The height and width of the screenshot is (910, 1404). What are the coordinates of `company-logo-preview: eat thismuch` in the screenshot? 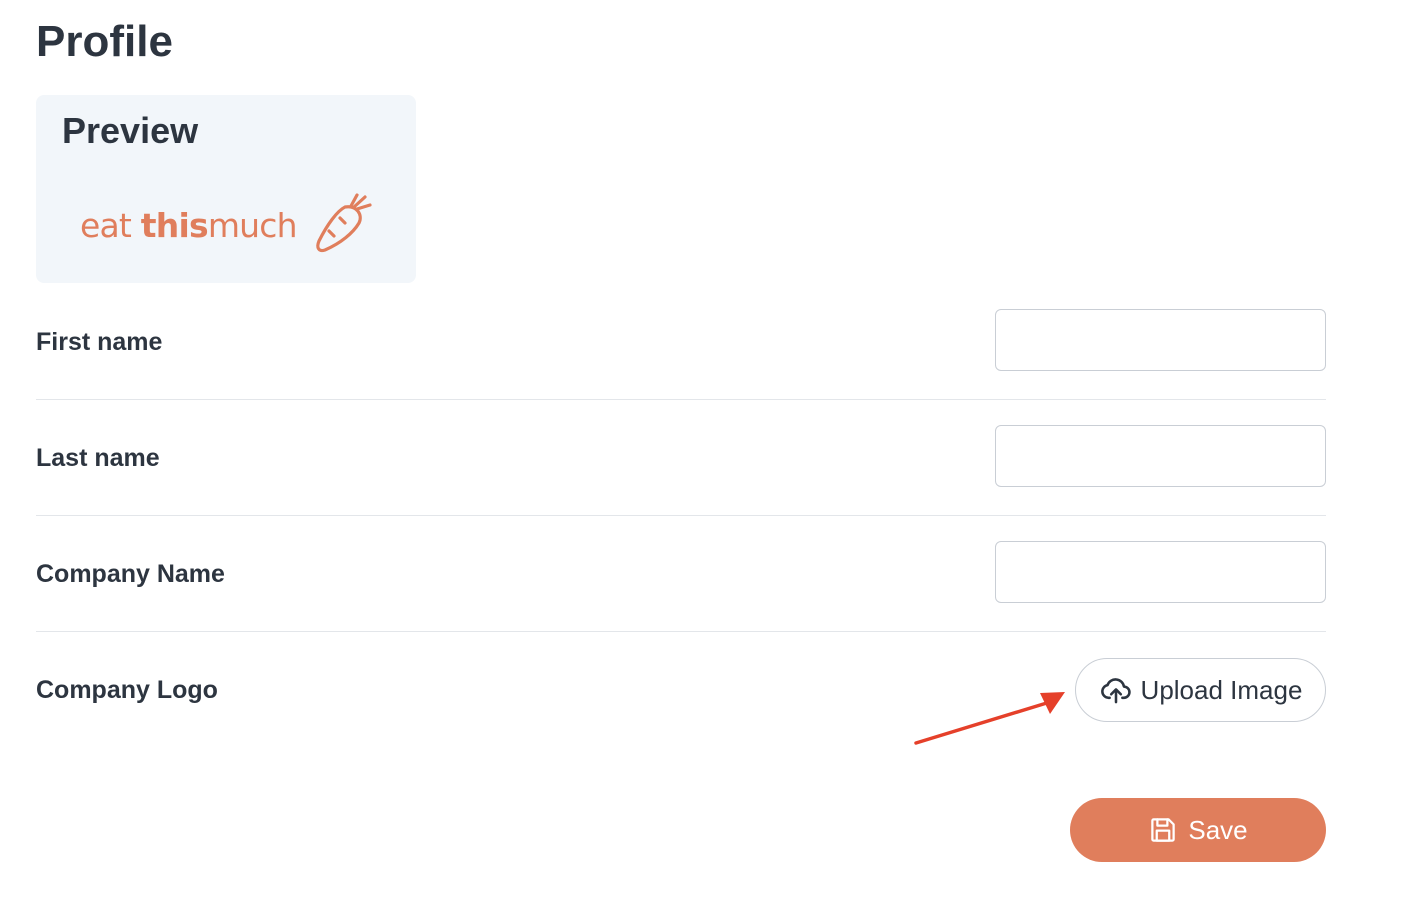 It's located at (227, 225).